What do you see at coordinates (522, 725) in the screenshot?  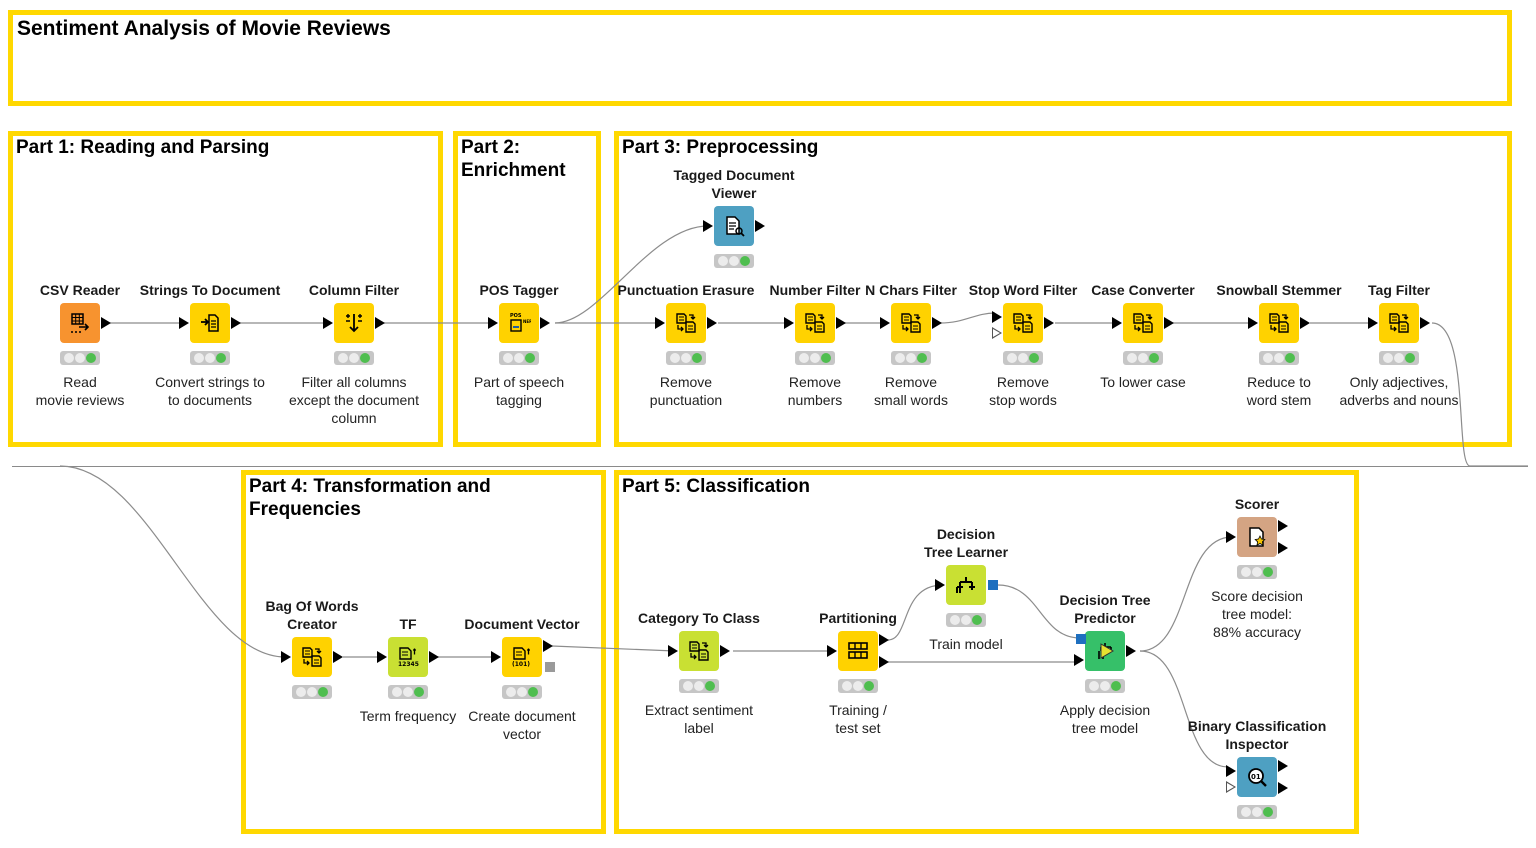 I see `node-annotation: Create document vector` at bounding box center [522, 725].